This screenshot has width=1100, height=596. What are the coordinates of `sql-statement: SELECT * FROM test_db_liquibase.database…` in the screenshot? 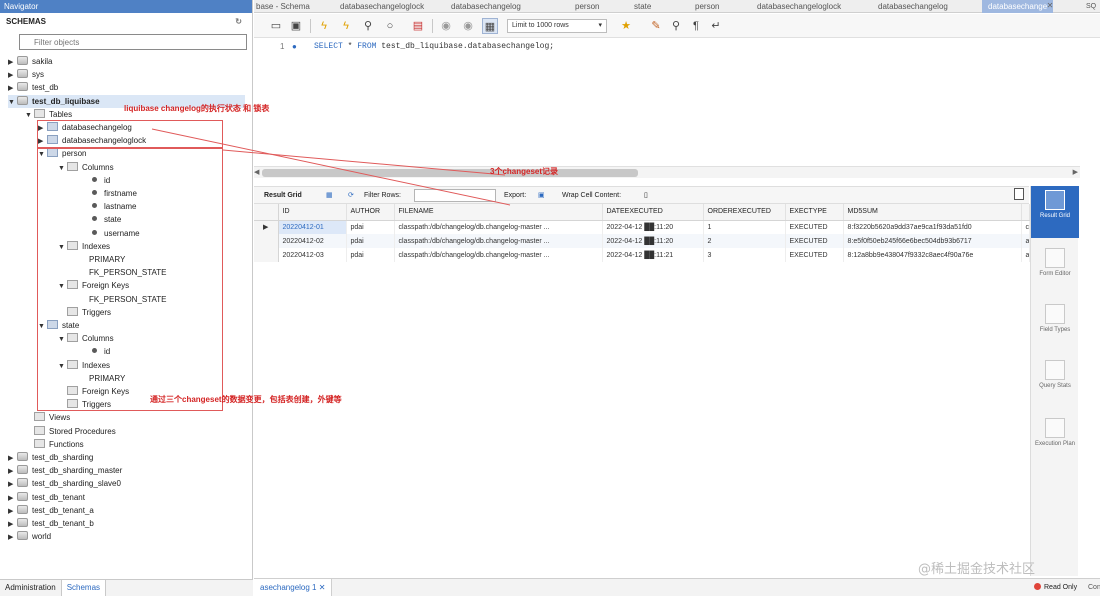 It's located at (434, 46).